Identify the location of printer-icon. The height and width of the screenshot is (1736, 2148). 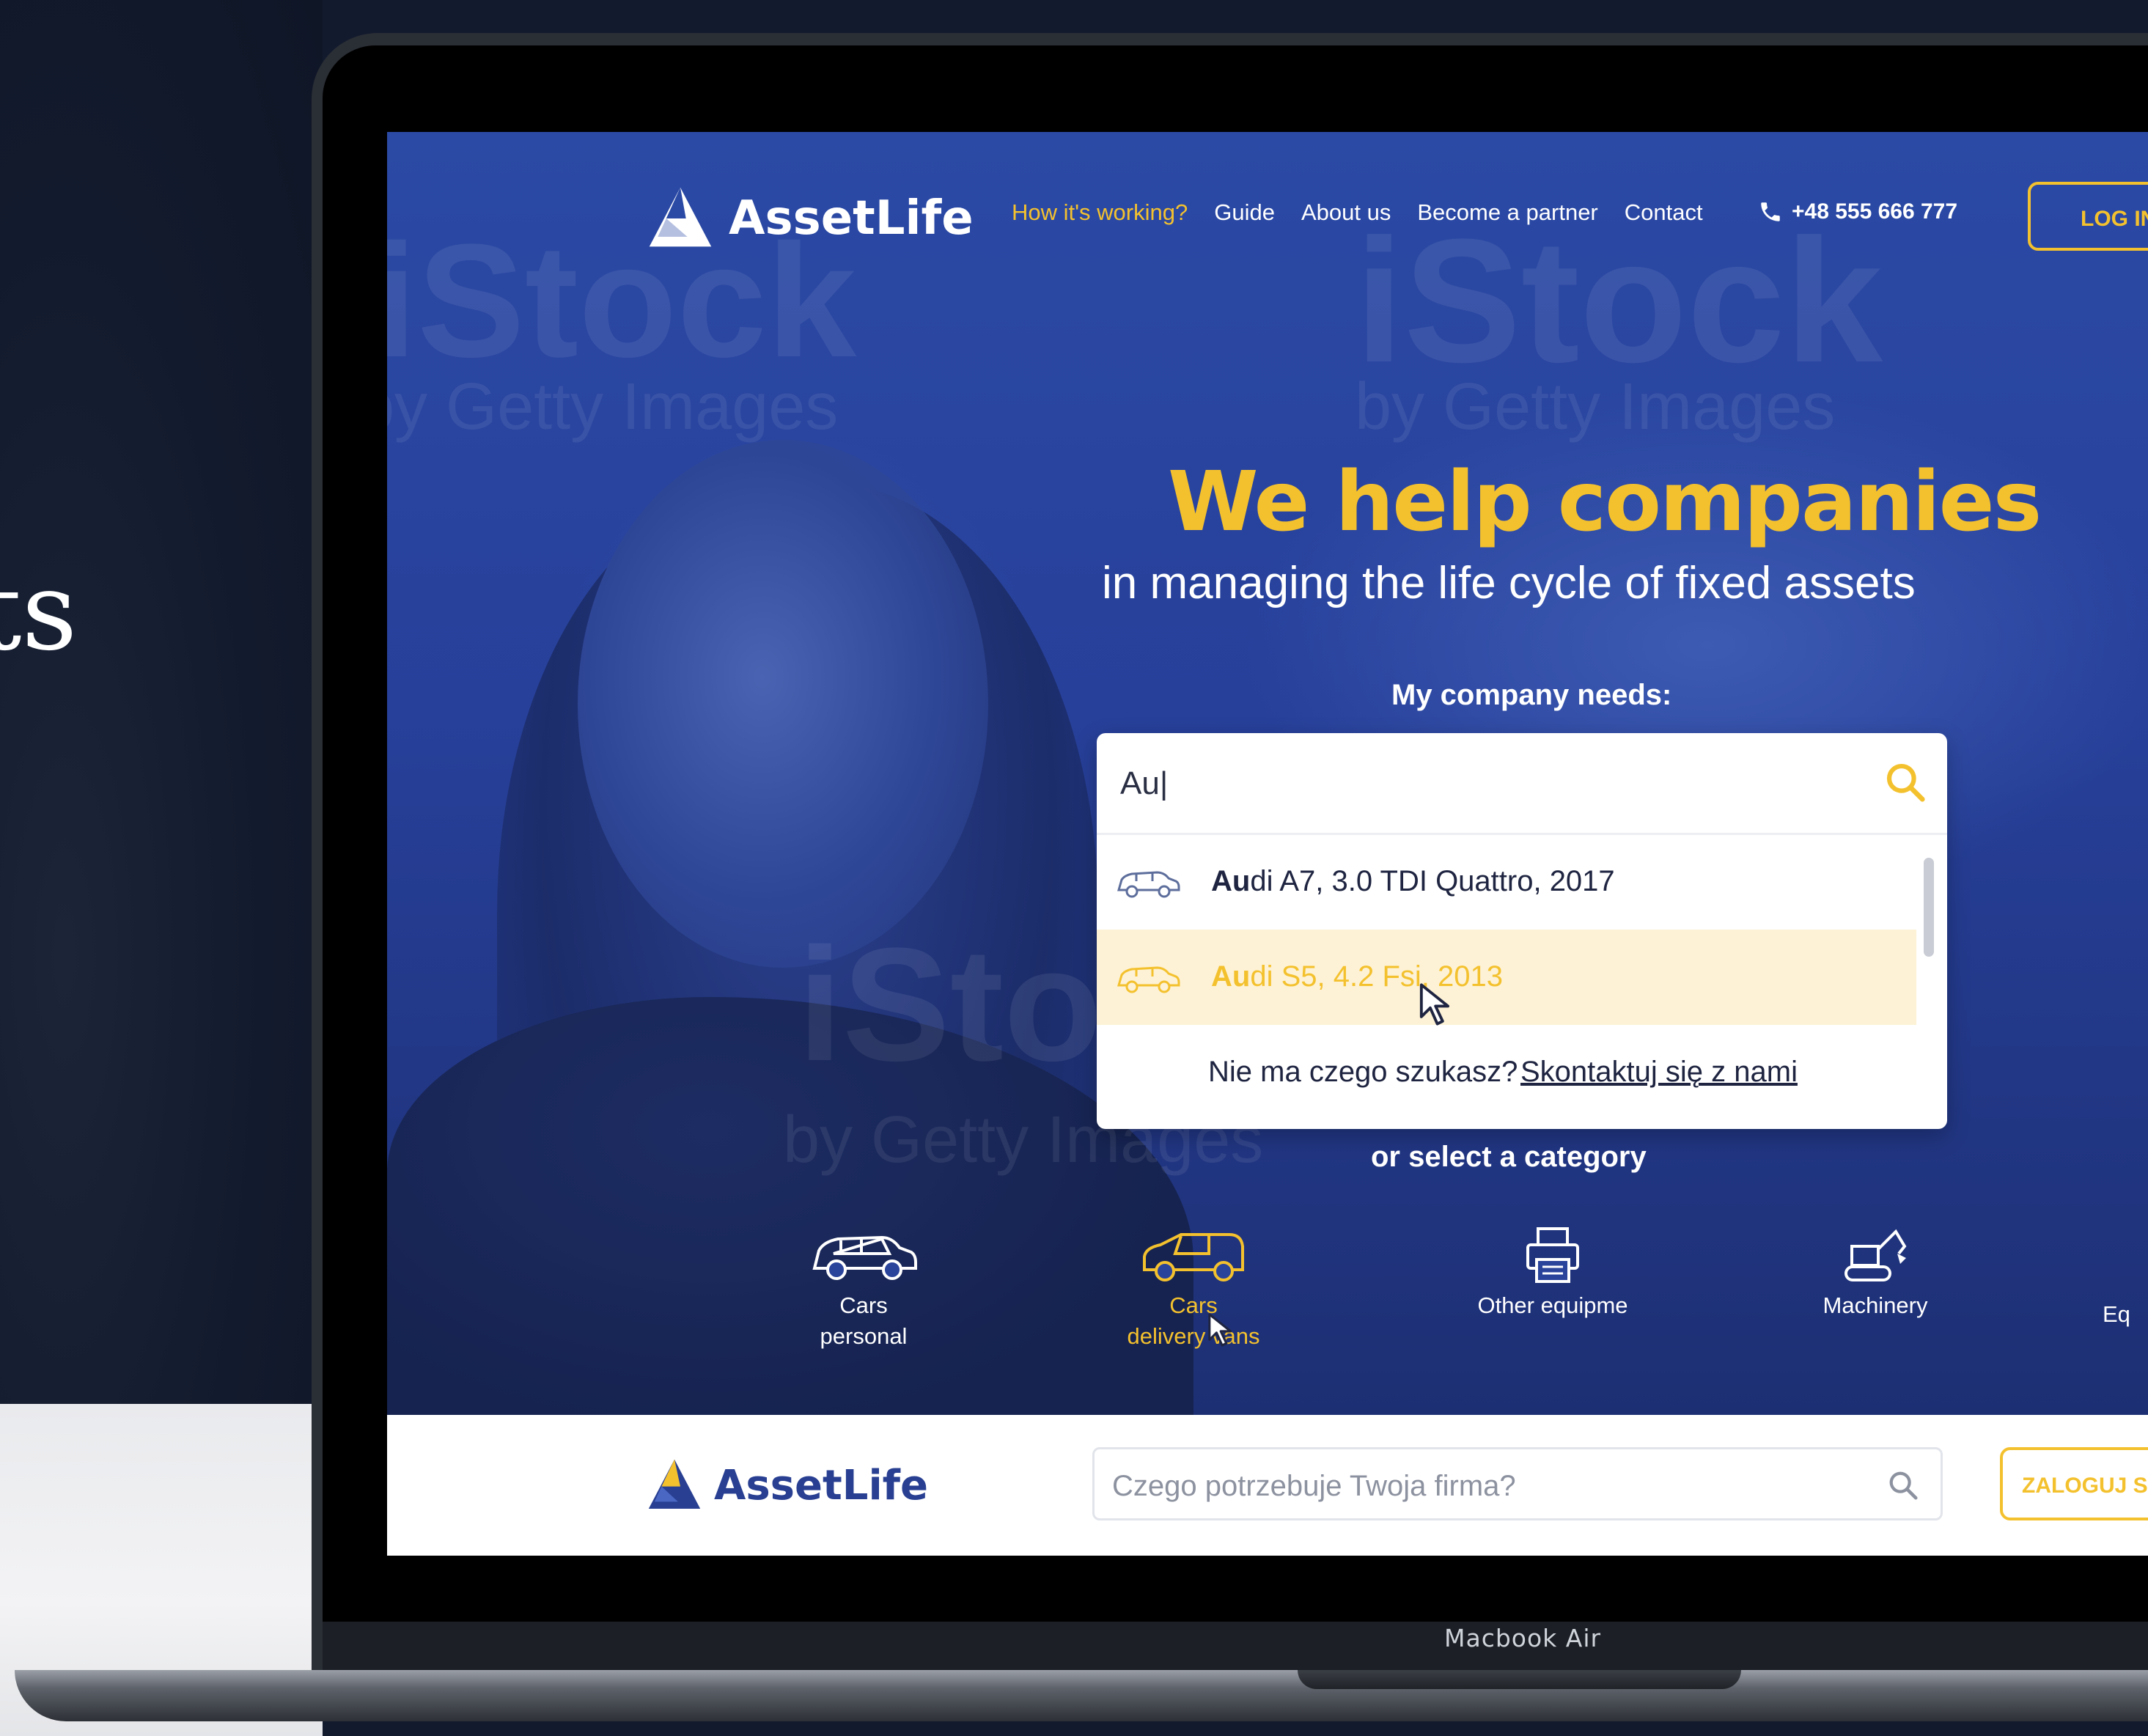
(1552, 1255).